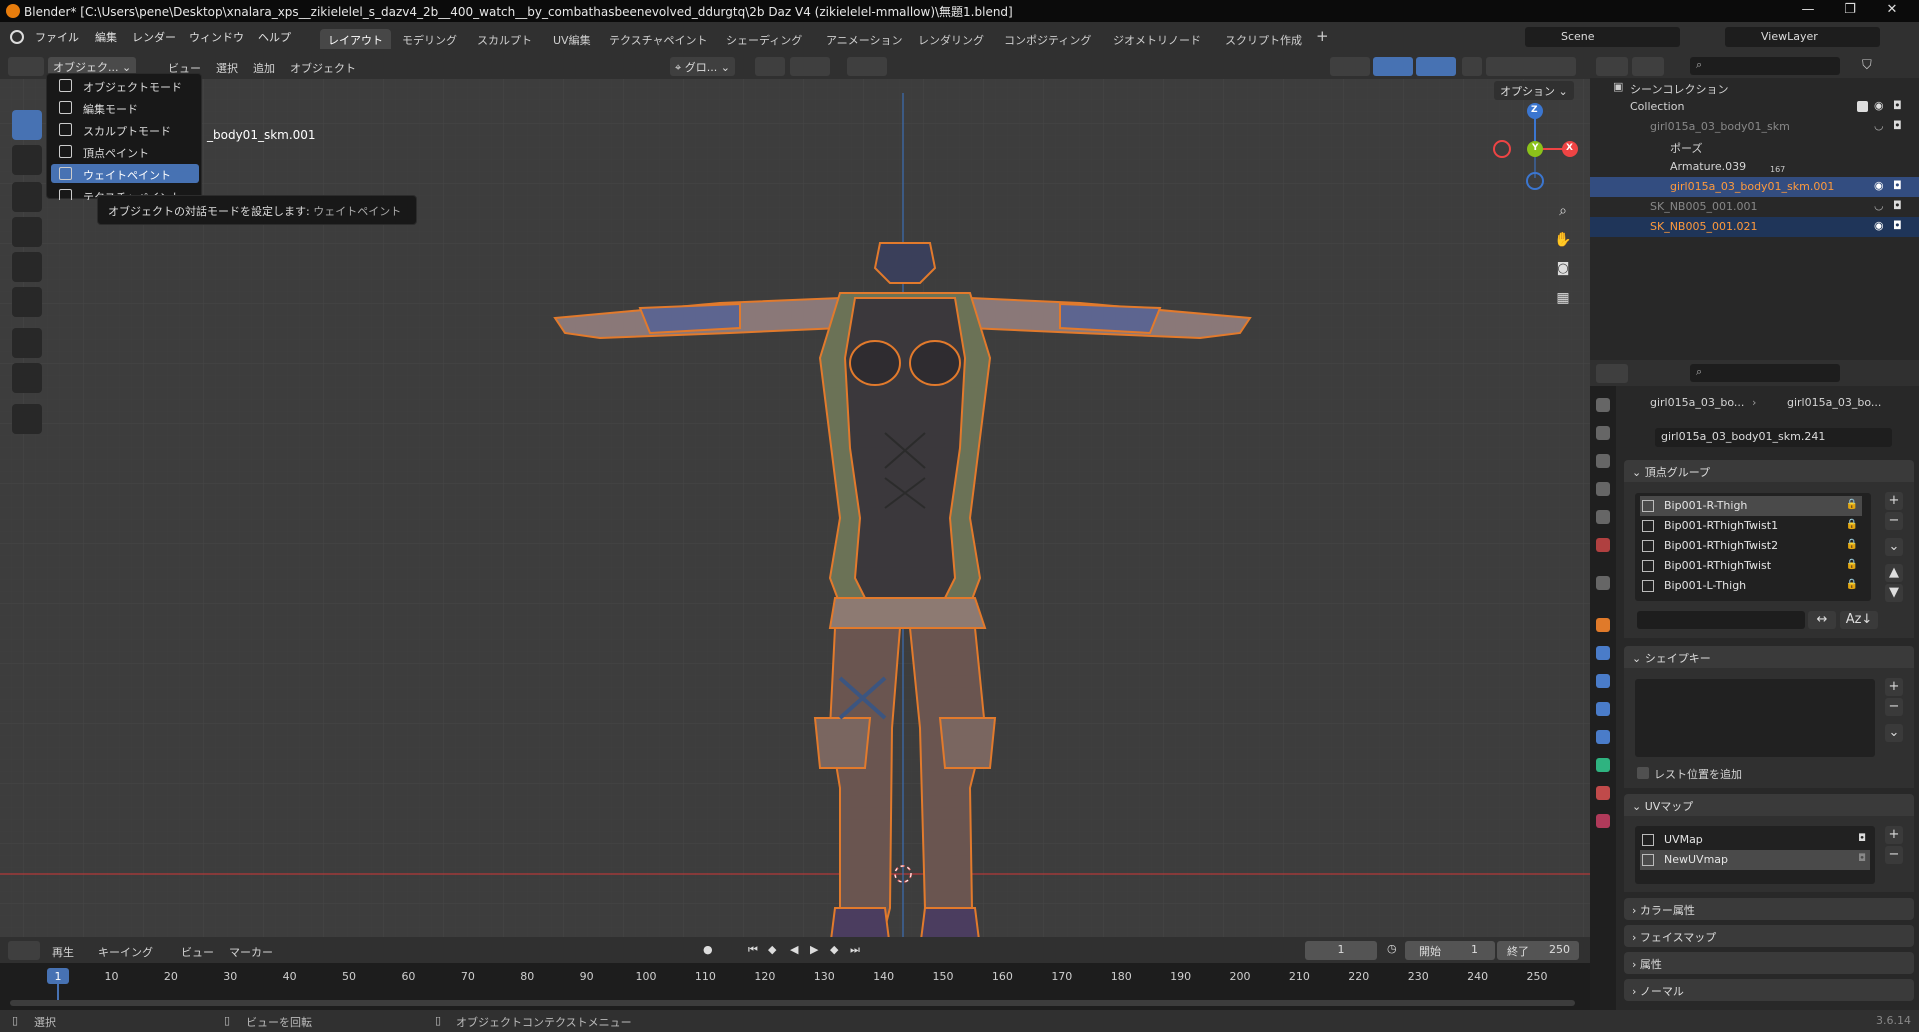 The height and width of the screenshot is (1032, 1919). What do you see at coordinates (1754, 147) in the screenshot?
I see `outliner-row-pose: ポーズ` at bounding box center [1754, 147].